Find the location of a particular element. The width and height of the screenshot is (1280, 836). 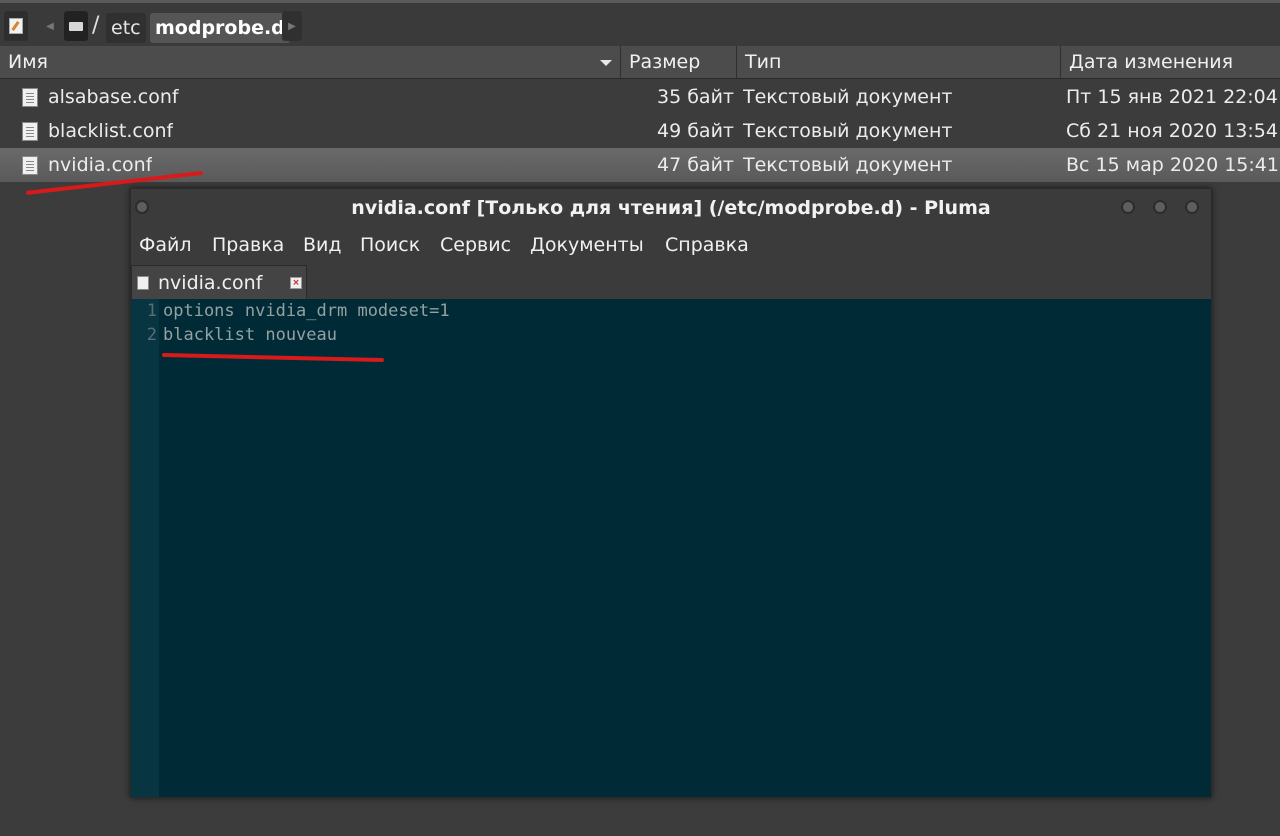

tab-label: nvidia.conf is located at coordinates (210, 283).